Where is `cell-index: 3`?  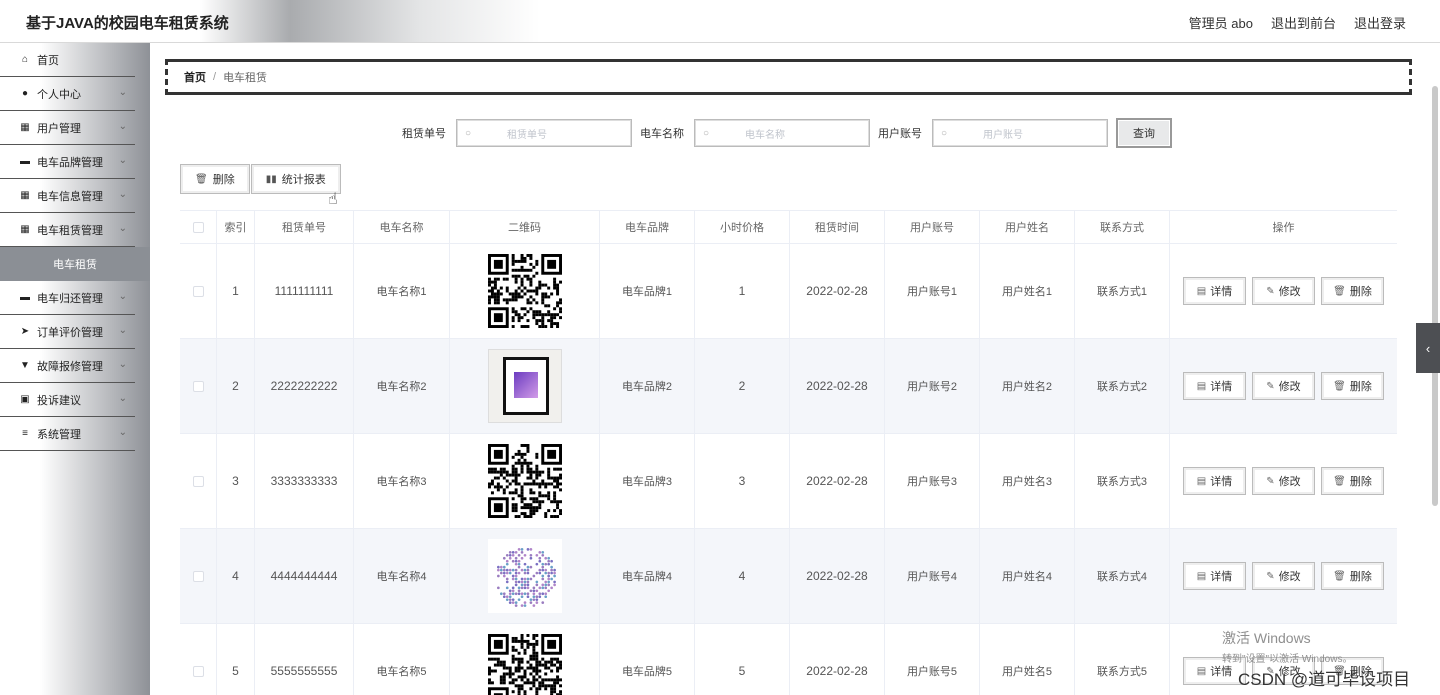 cell-index: 3 is located at coordinates (236, 481).